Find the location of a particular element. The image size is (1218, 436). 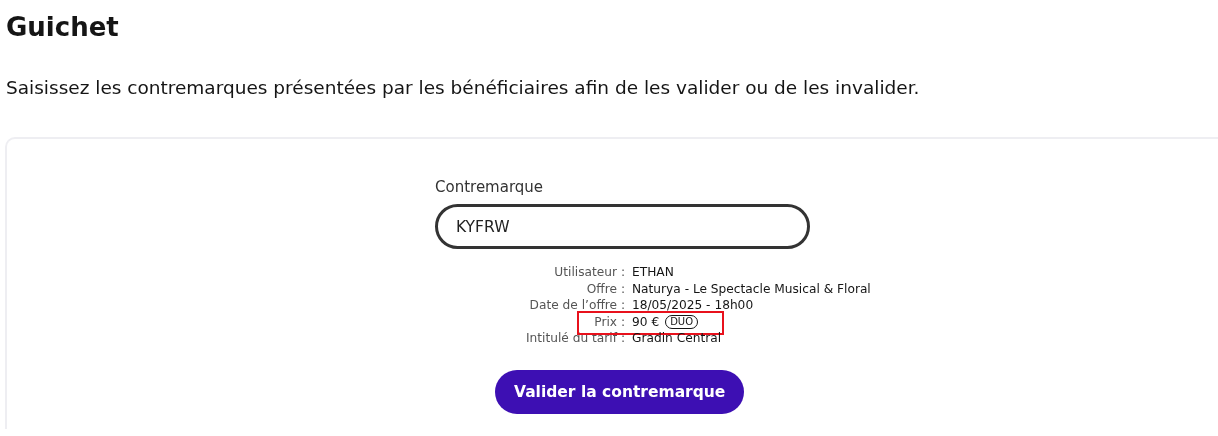

page-description: Saisissez les contremarques présentées par les bénéficiaires afin de les valider ou de les invalider. is located at coordinates (463, 88).